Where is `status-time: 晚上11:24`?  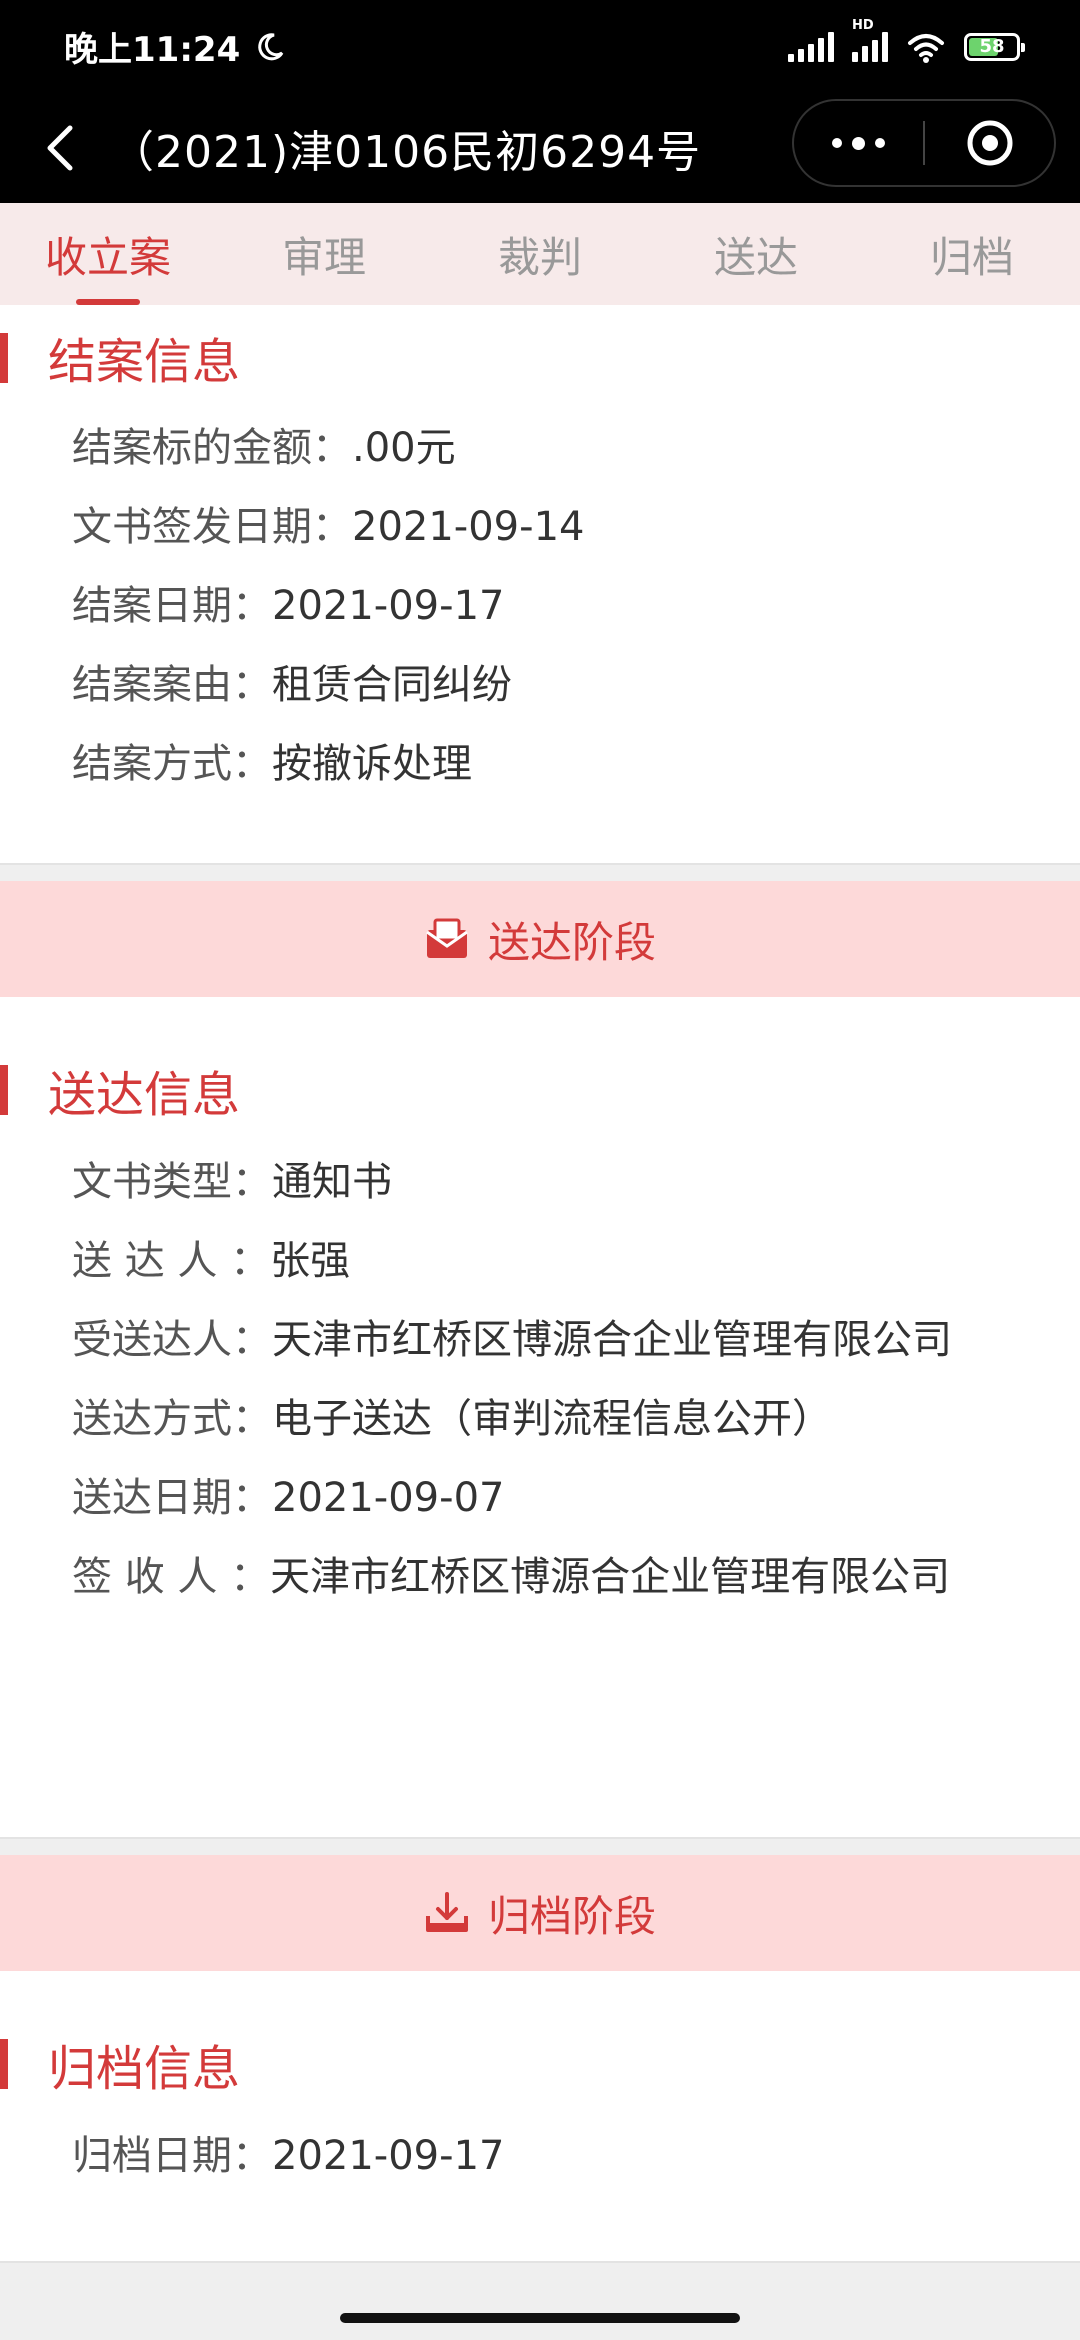 status-time: 晚上11:24 is located at coordinates (152, 50).